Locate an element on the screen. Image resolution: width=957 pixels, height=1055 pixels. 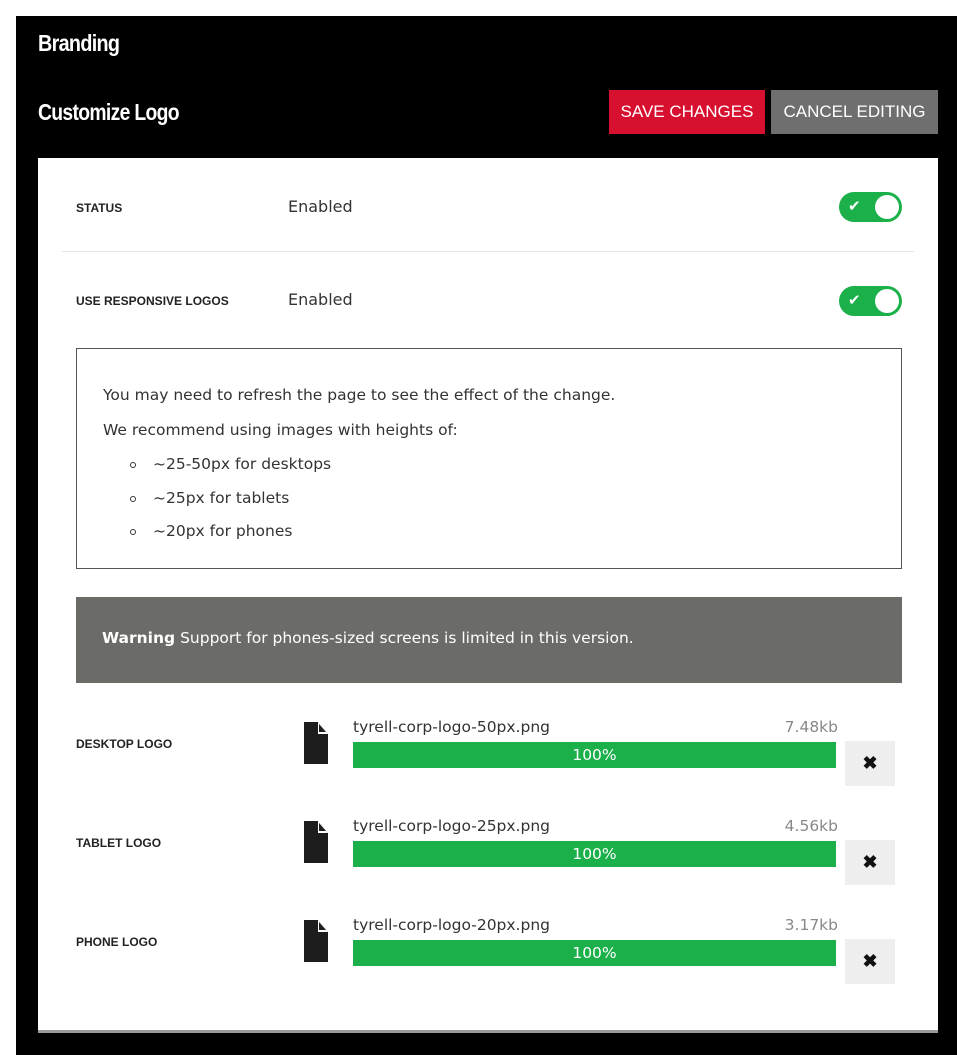
remove-desktop-logo-button: ✖ is located at coordinates (870, 763).